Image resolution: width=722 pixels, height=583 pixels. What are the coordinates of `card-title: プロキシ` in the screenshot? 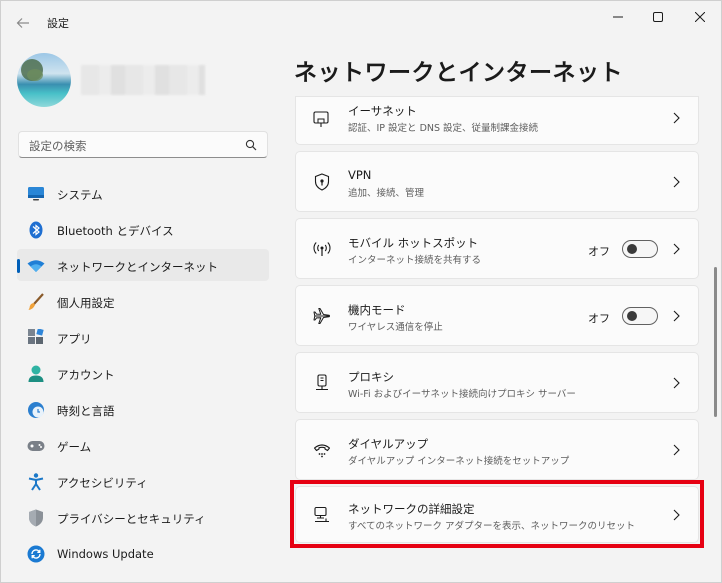 It's located at (371, 377).